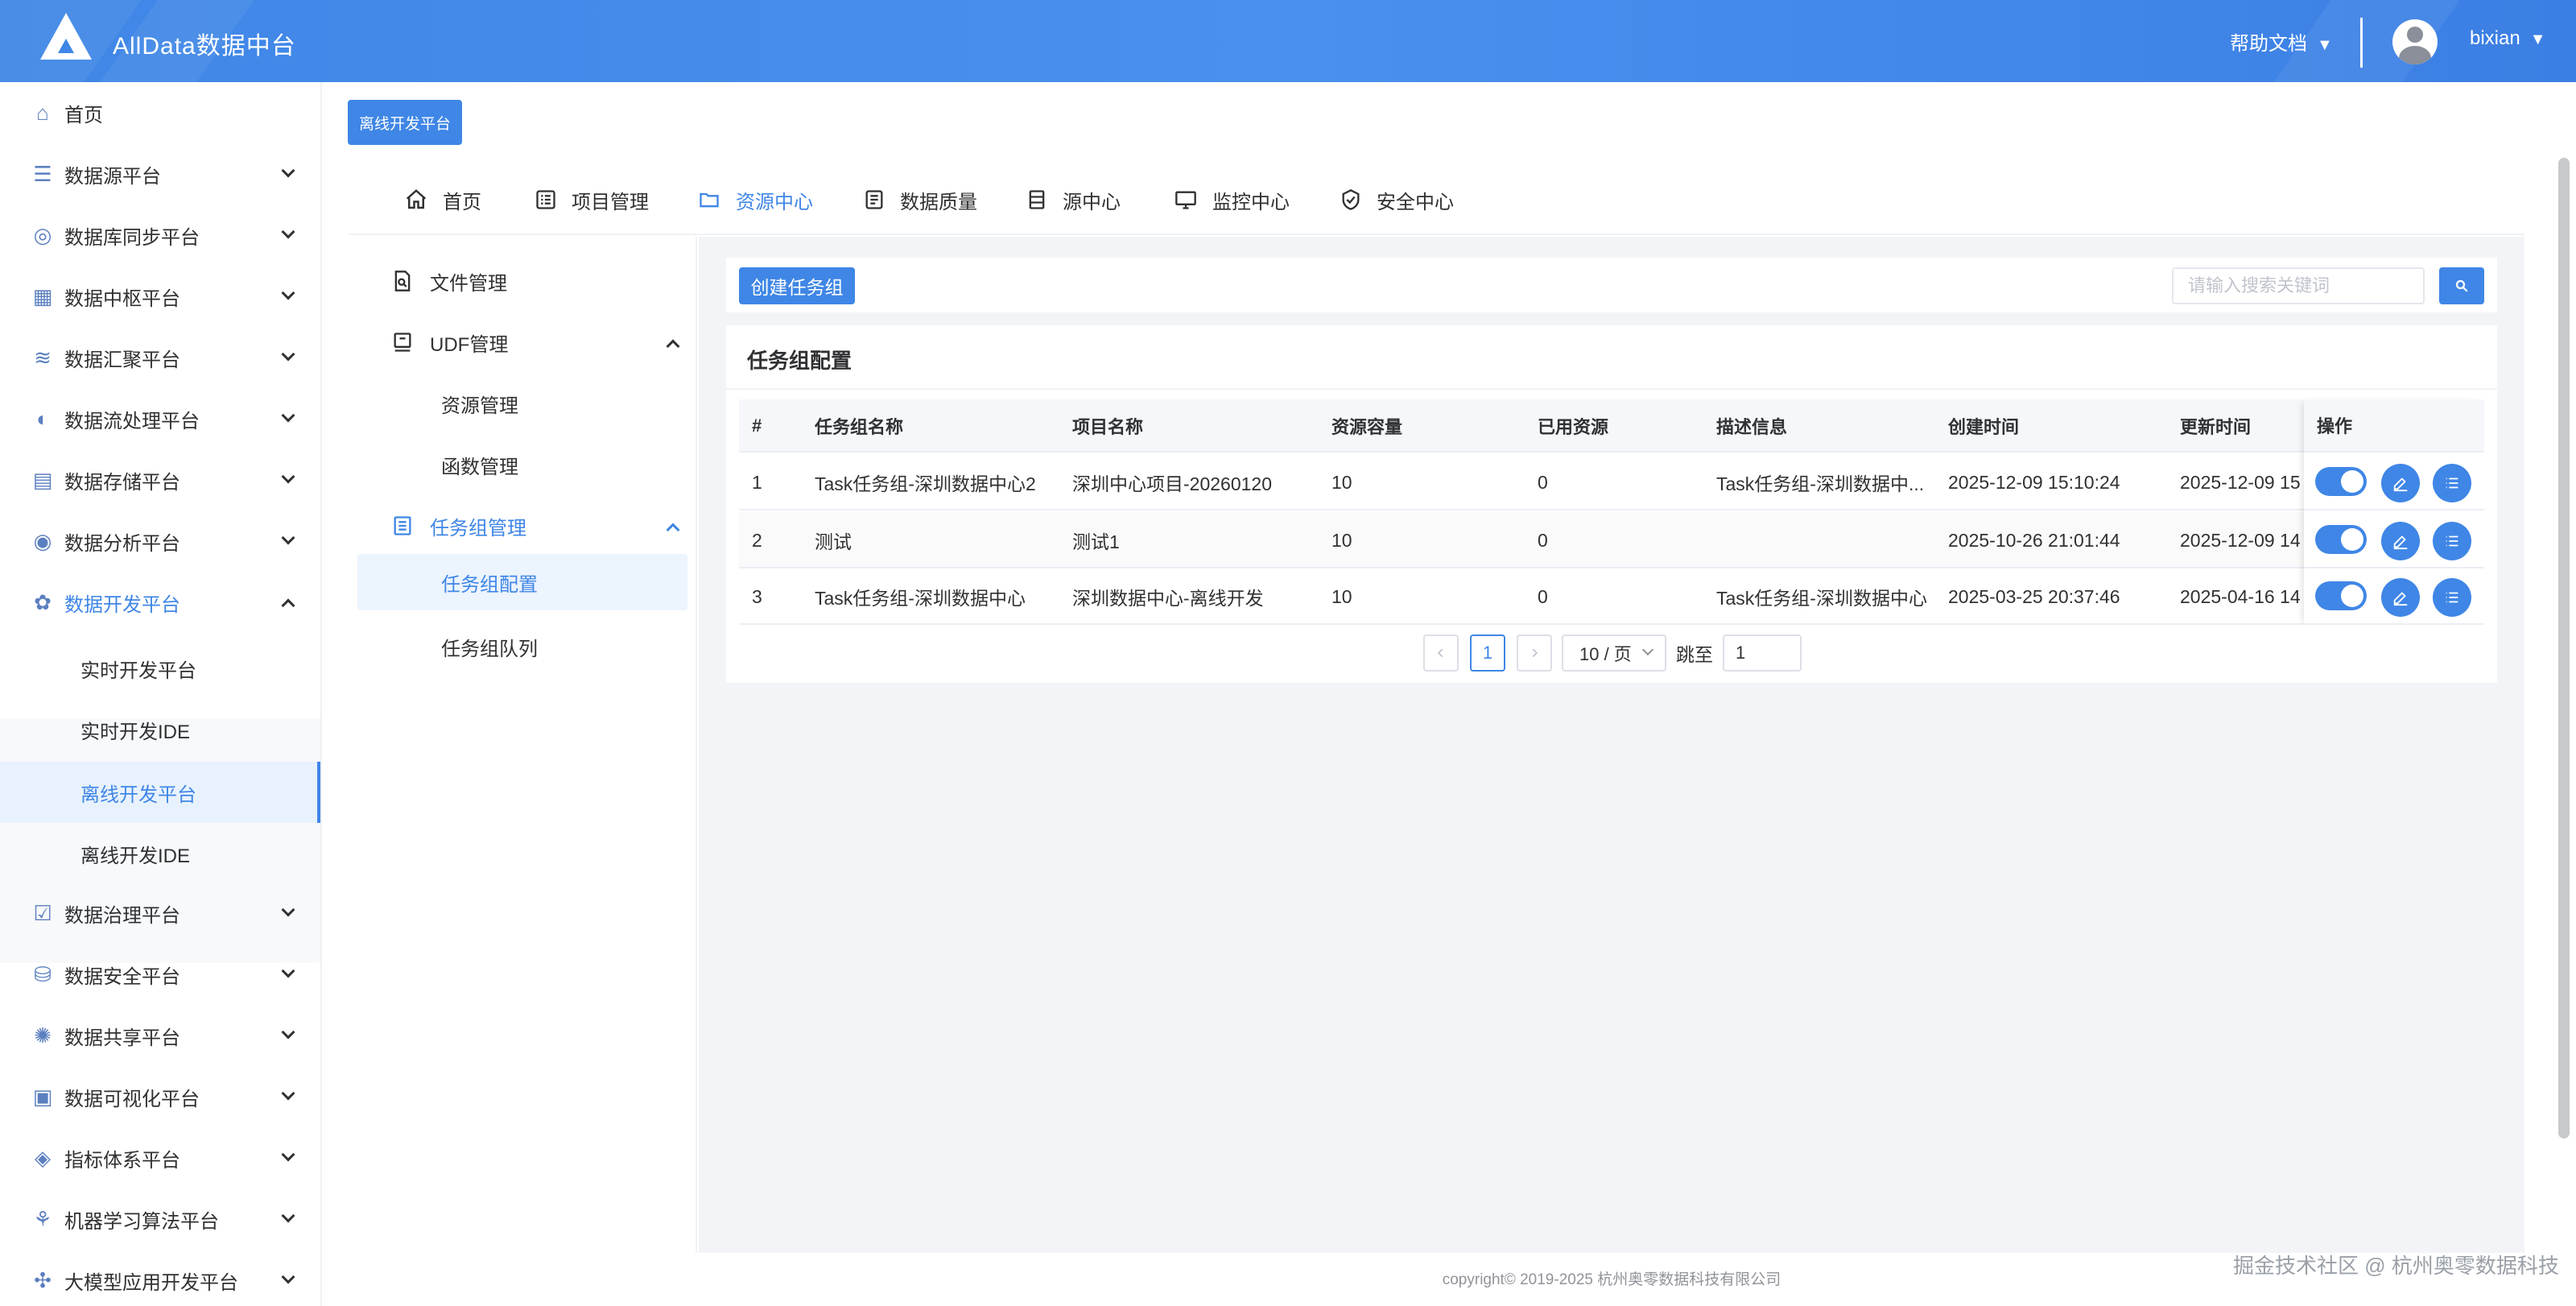 The image size is (2576, 1306). I want to click on sidebar-item-4: ▦ 数据中枢平台, so click(161, 296).